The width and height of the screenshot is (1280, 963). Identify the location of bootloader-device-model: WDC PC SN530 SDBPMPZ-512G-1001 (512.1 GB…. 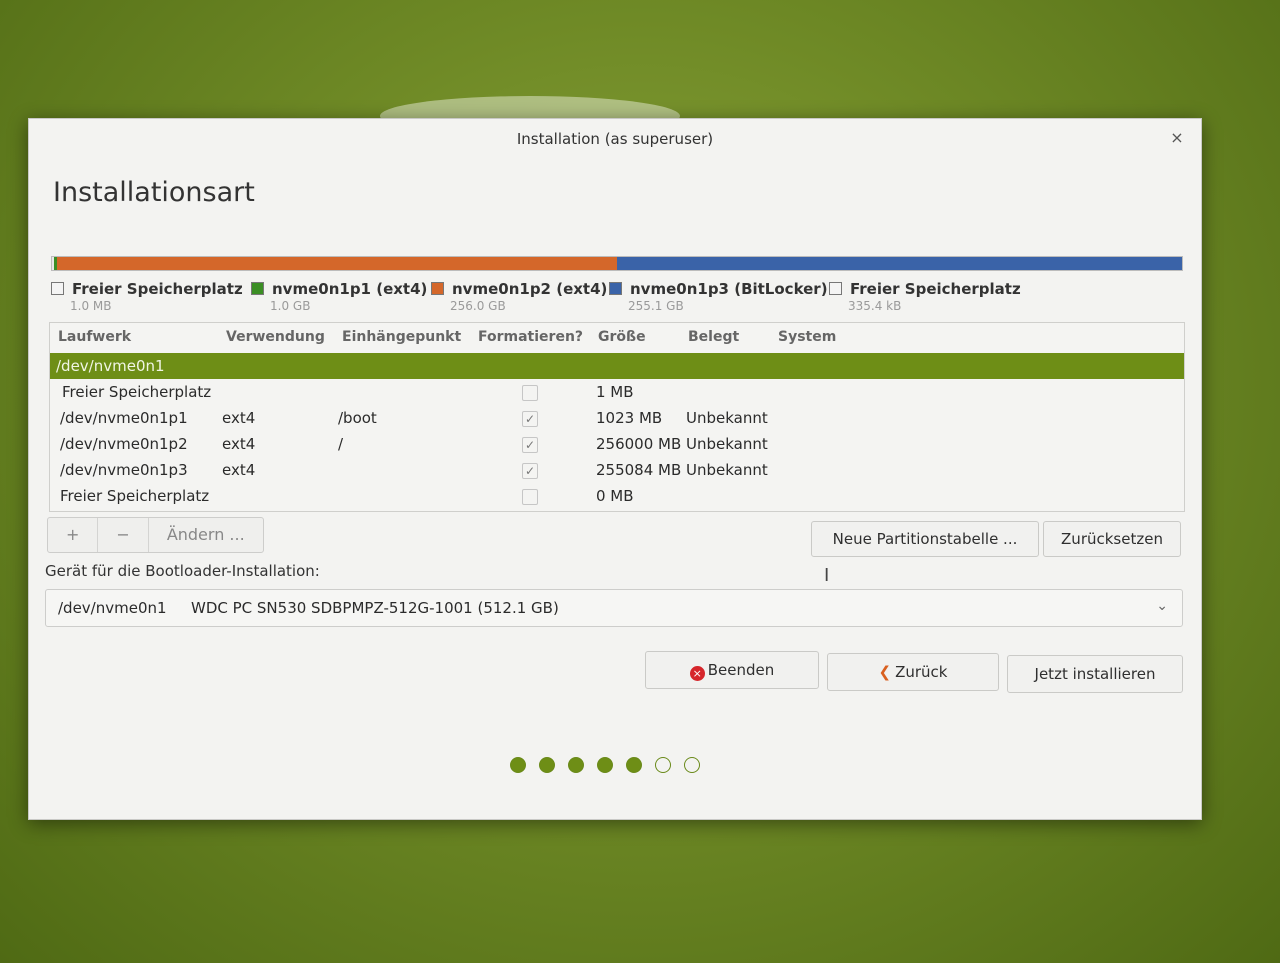
(375, 608).